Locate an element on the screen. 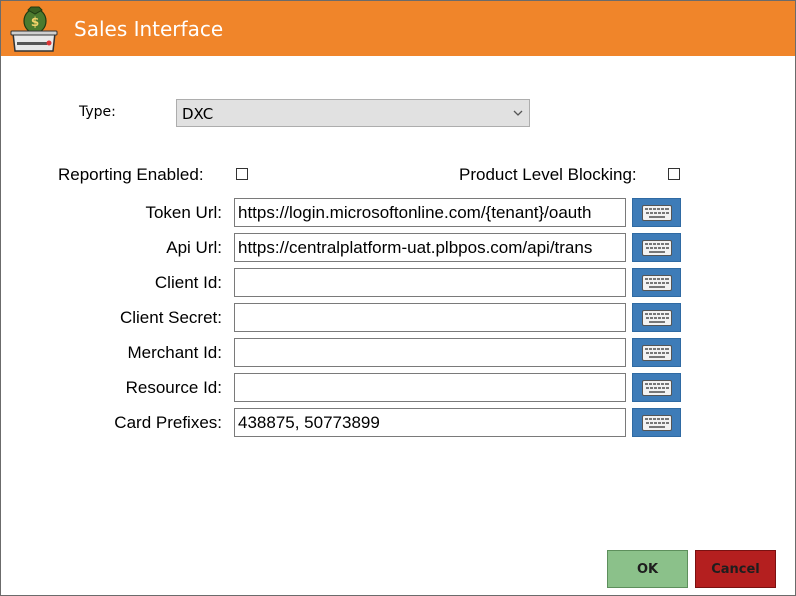 Image resolution: width=796 pixels, height=596 pixels. client-secret-keyboard-button is located at coordinates (656, 317).